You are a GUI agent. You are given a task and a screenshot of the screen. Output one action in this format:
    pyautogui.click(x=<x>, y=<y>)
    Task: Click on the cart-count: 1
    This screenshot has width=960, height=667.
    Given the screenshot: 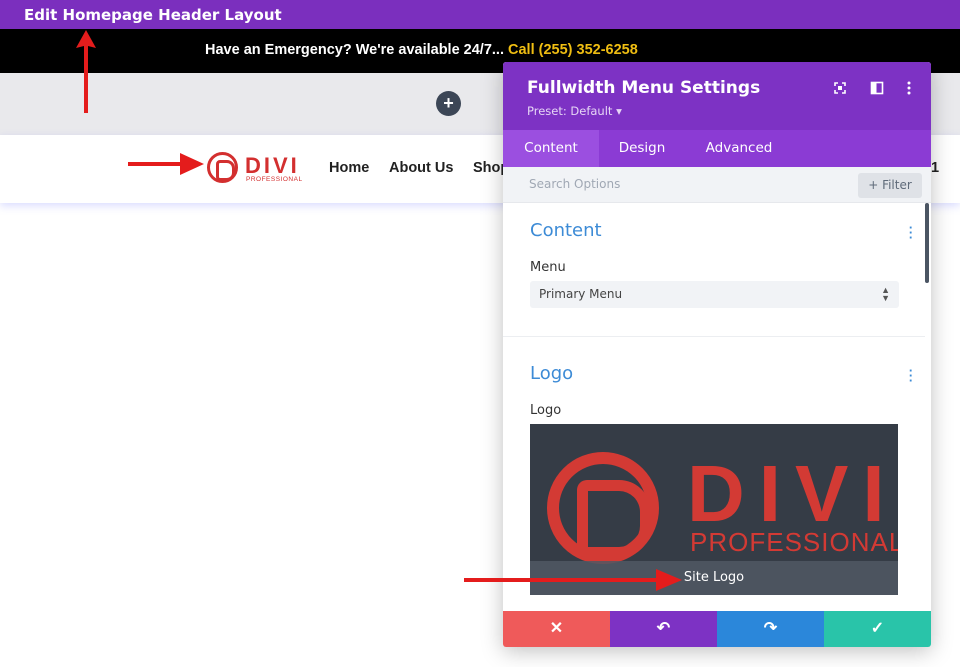 What is the action you would take?
    pyautogui.click(x=935, y=168)
    